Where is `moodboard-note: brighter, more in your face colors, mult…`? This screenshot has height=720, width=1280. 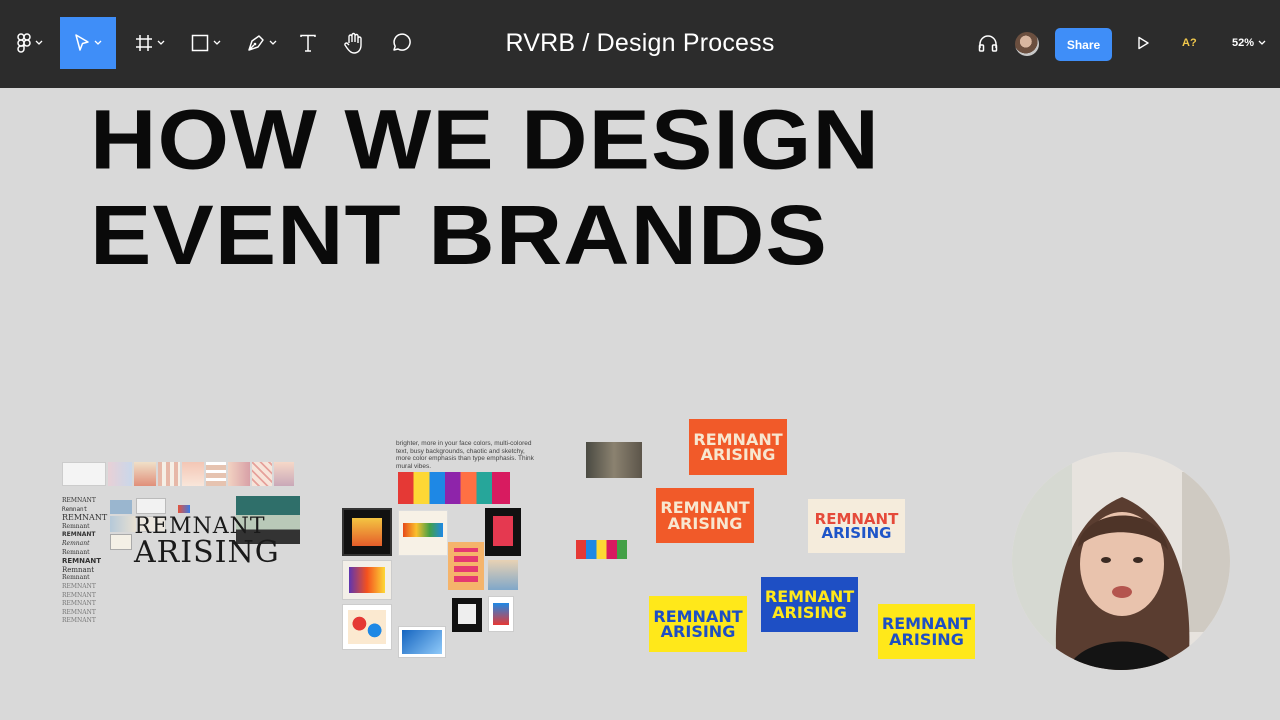 moodboard-note: brighter, more in your face colors, mult… is located at coordinates (467, 455).